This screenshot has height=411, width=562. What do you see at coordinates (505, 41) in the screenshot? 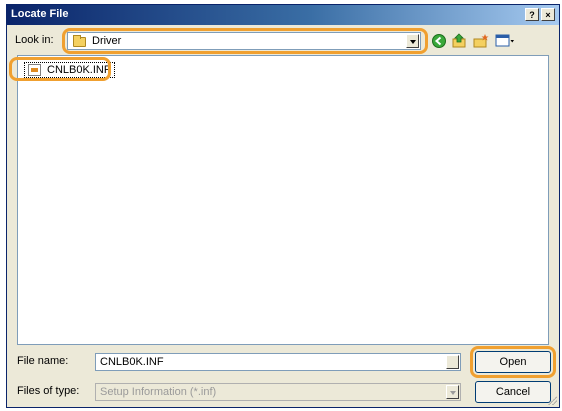
I see `view-menu-icon` at bounding box center [505, 41].